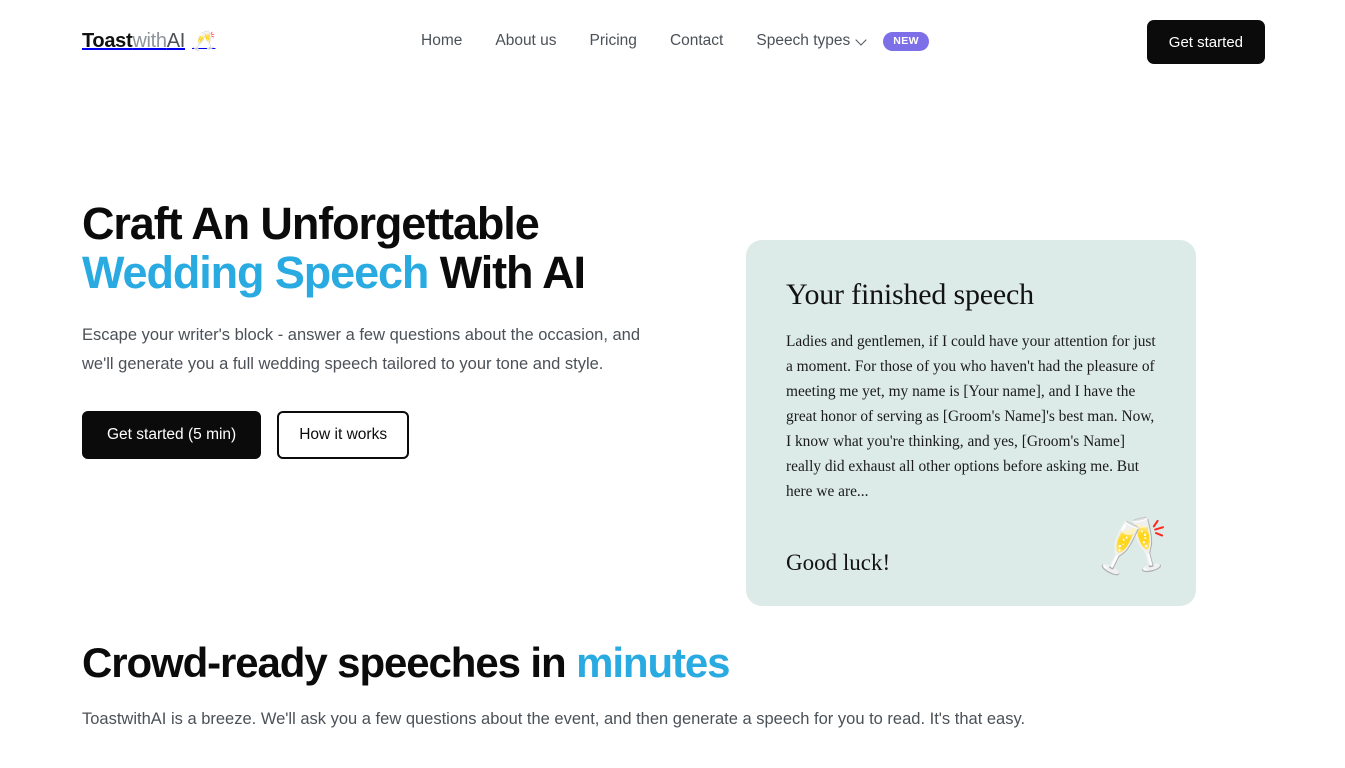 The image size is (1345, 768). What do you see at coordinates (329, 662) in the screenshot?
I see `features-title-main: Crowd-ready speeches in` at bounding box center [329, 662].